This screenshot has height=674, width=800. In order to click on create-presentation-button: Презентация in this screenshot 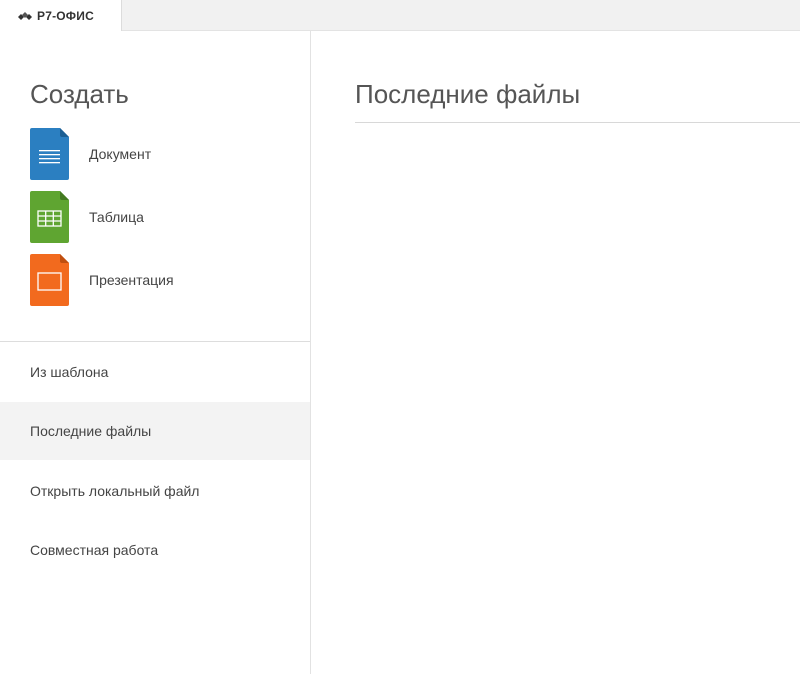, I will do `click(160, 280)`.